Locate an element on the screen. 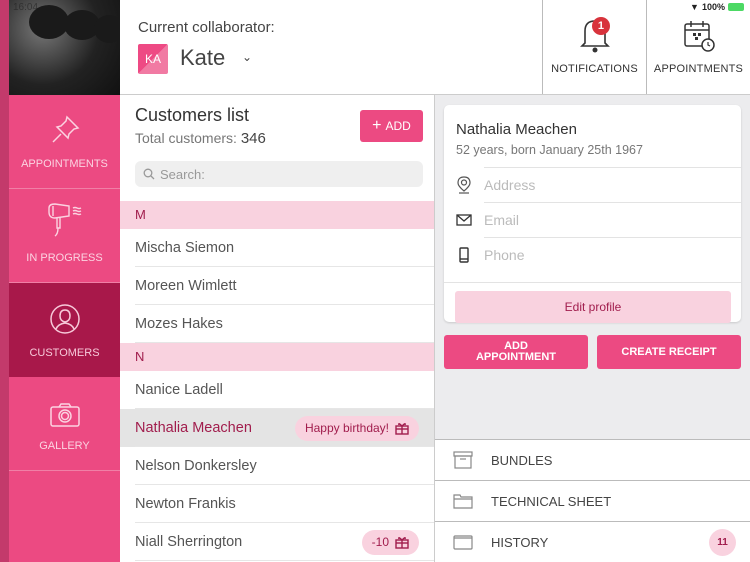 This screenshot has height=562, width=750. customer-name: Niall Sherrington is located at coordinates (189, 542).